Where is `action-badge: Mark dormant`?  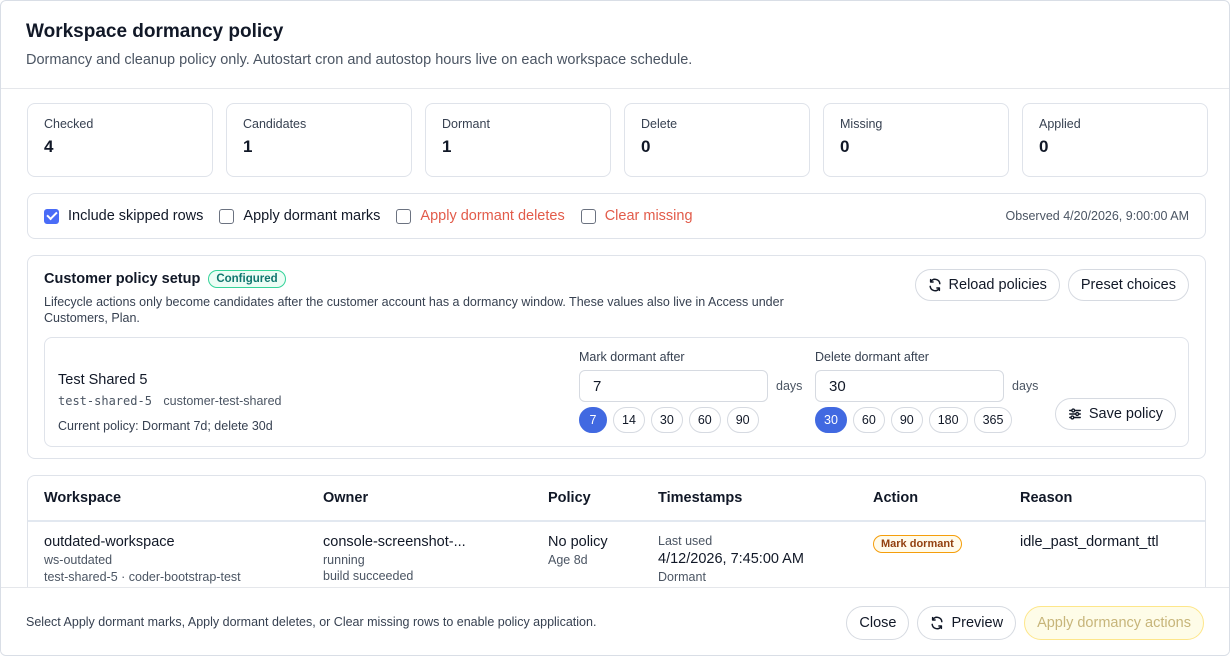
action-badge: Mark dormant is located at coordinates (917, 544).